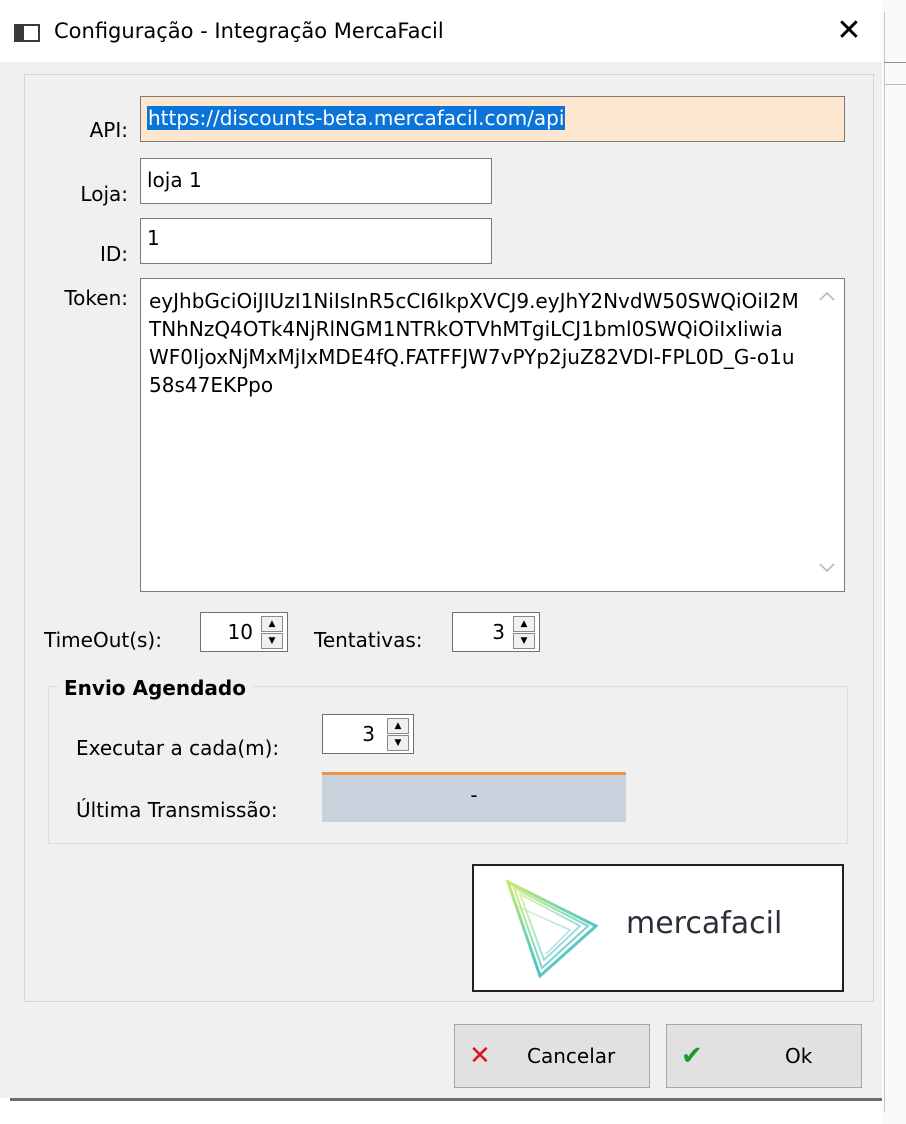 This screenshot has height=1124, width=906. I want to click on mercafacil-logo-text: mercafacil, so click(704, 923).